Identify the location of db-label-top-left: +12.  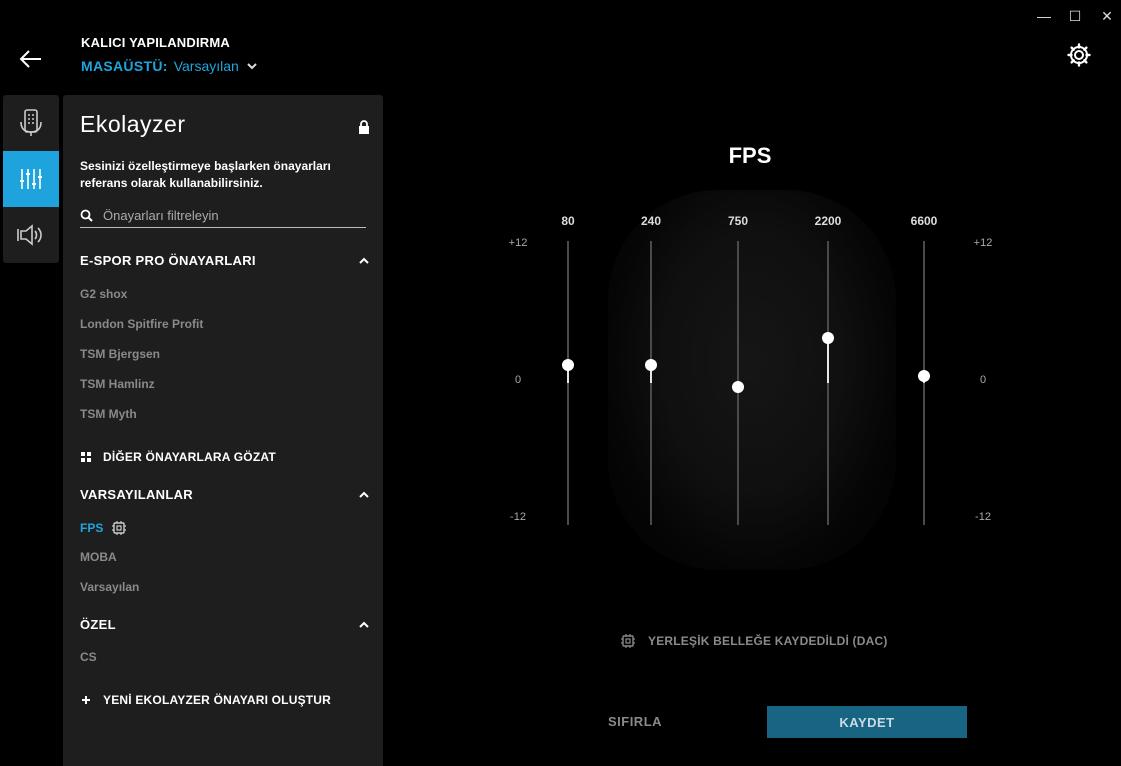
(518, 243).